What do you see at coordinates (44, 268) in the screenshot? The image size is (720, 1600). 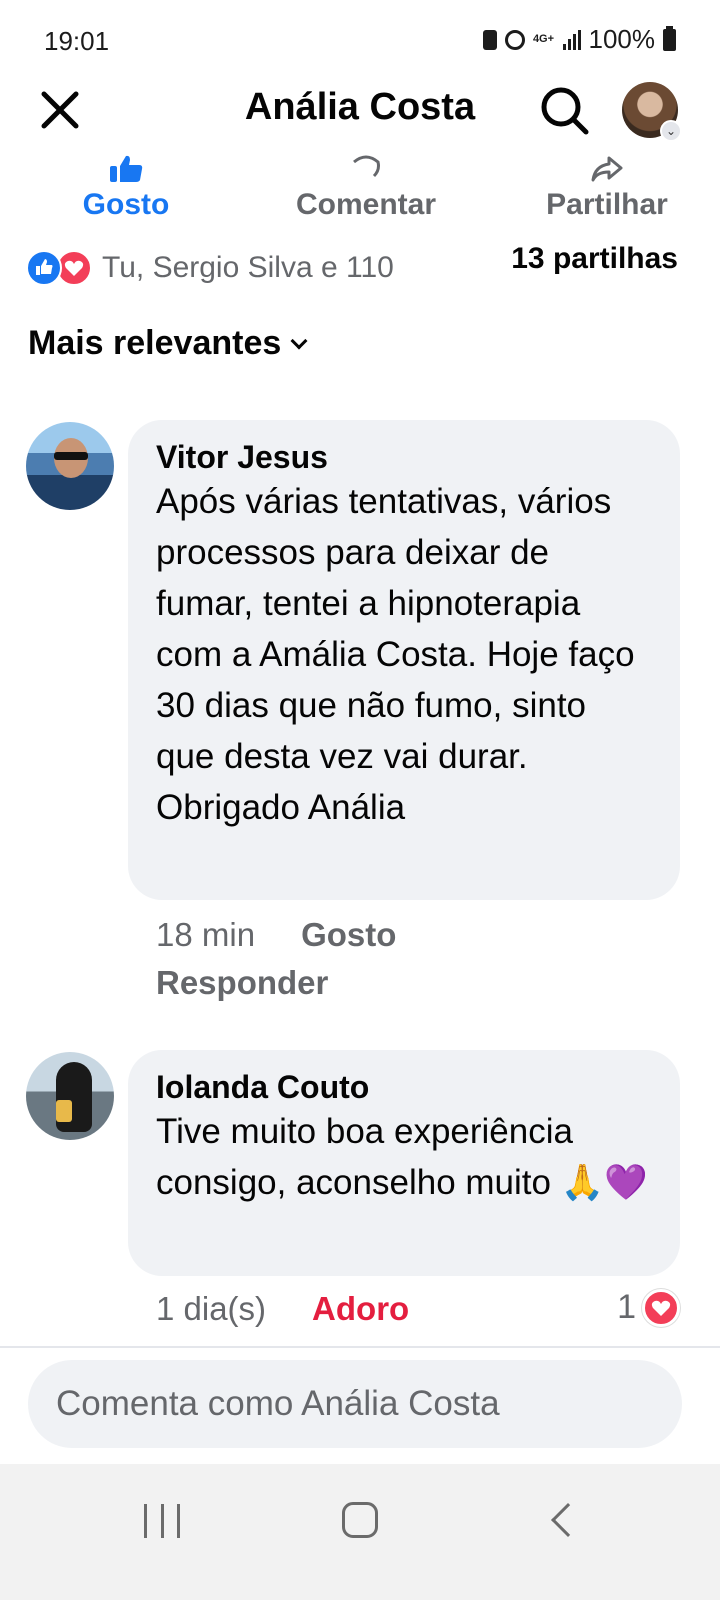 I see `like-reaction-icon` at bounding box center [44, 268].